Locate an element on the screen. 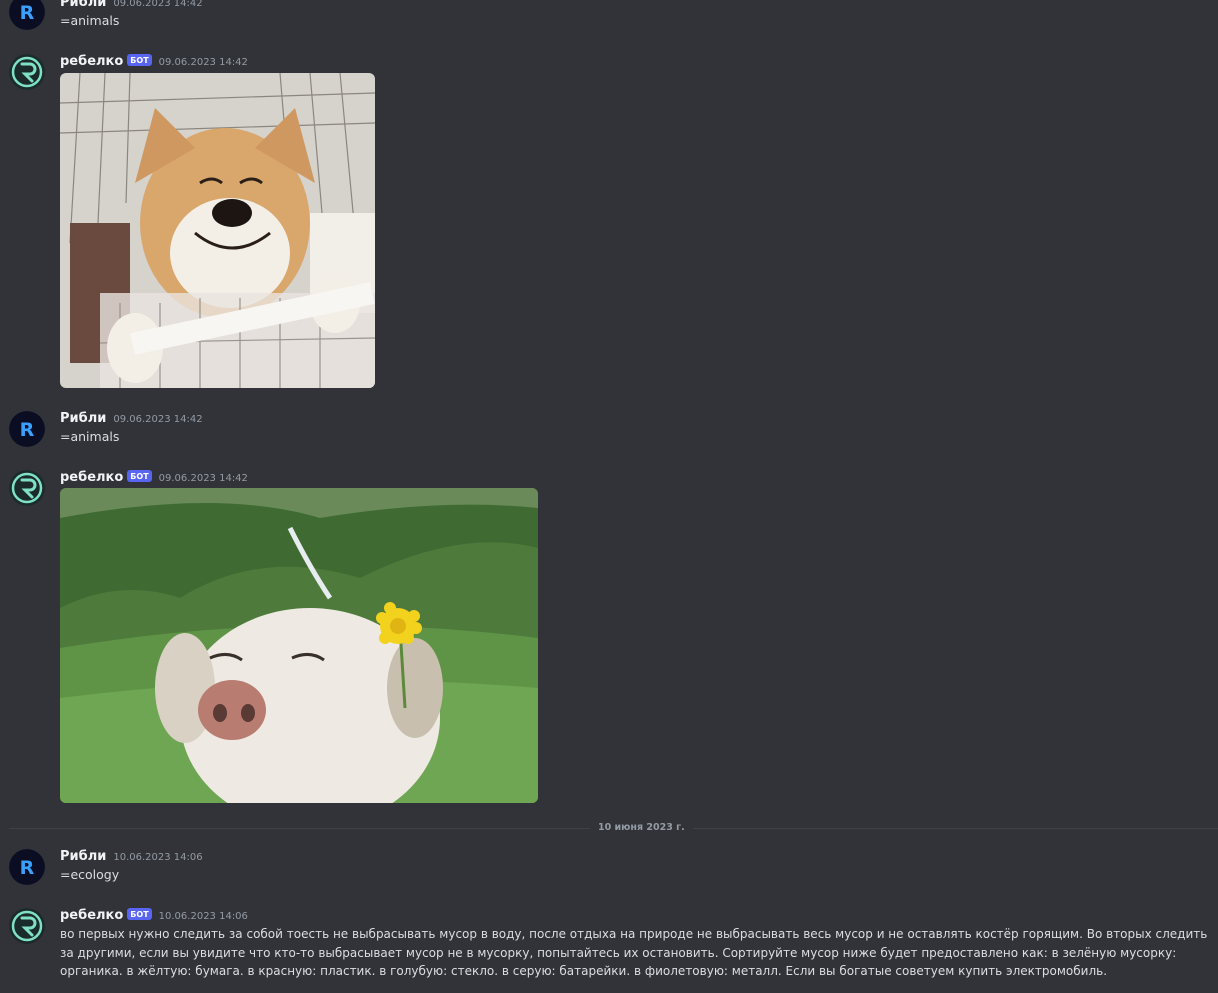  white-dog-image is located at coordinates (299, 645).